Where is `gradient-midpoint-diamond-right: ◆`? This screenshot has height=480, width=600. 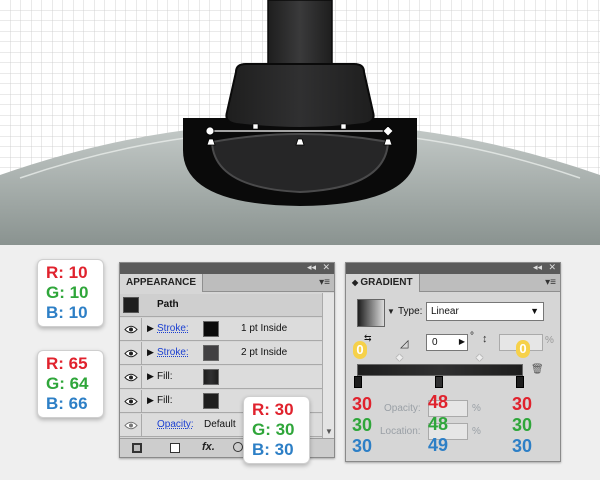
gradient-midpoint-diamond-right: ◆ is located at coordinates (479, 357).